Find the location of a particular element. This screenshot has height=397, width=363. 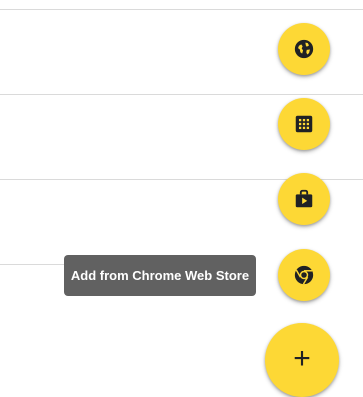

add-fab-button: + is located at coordinates (302, 360).